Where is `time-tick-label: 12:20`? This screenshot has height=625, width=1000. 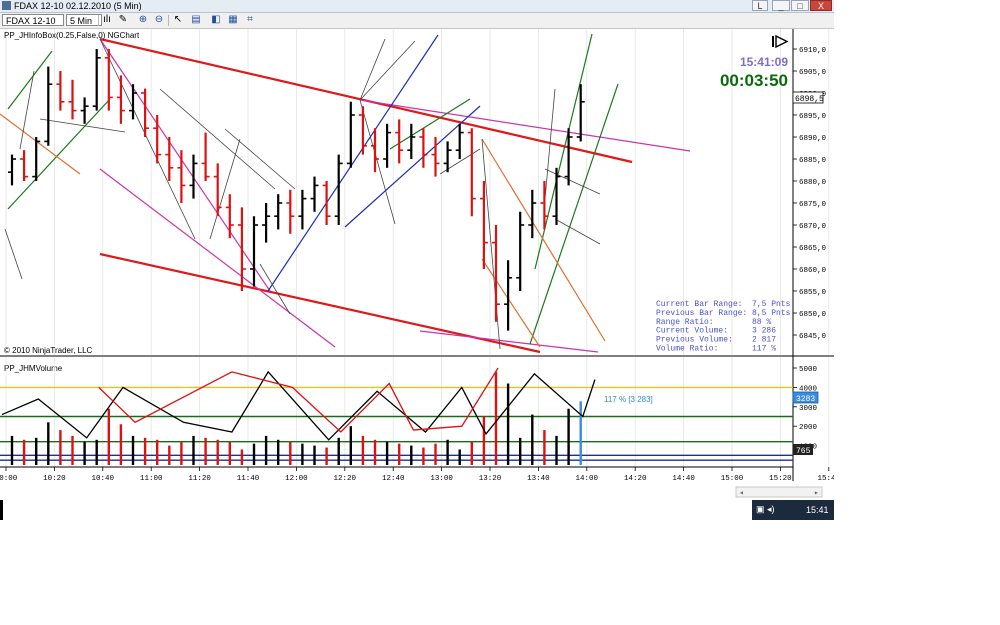 time-tick-label: 12:20 is located at coordinates (345, 479).